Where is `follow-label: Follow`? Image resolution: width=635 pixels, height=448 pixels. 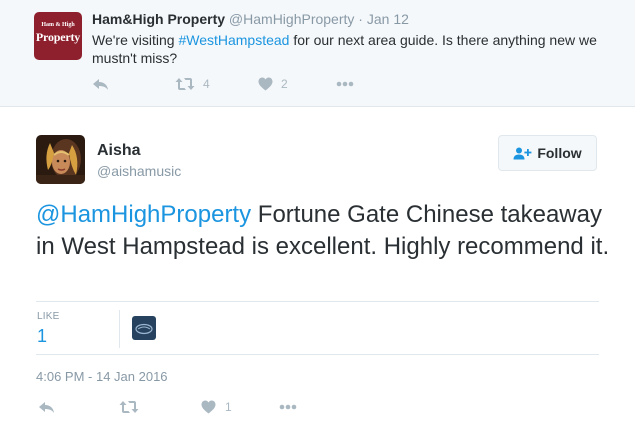 follow-label: Follow is located at coordinates (559, 153).